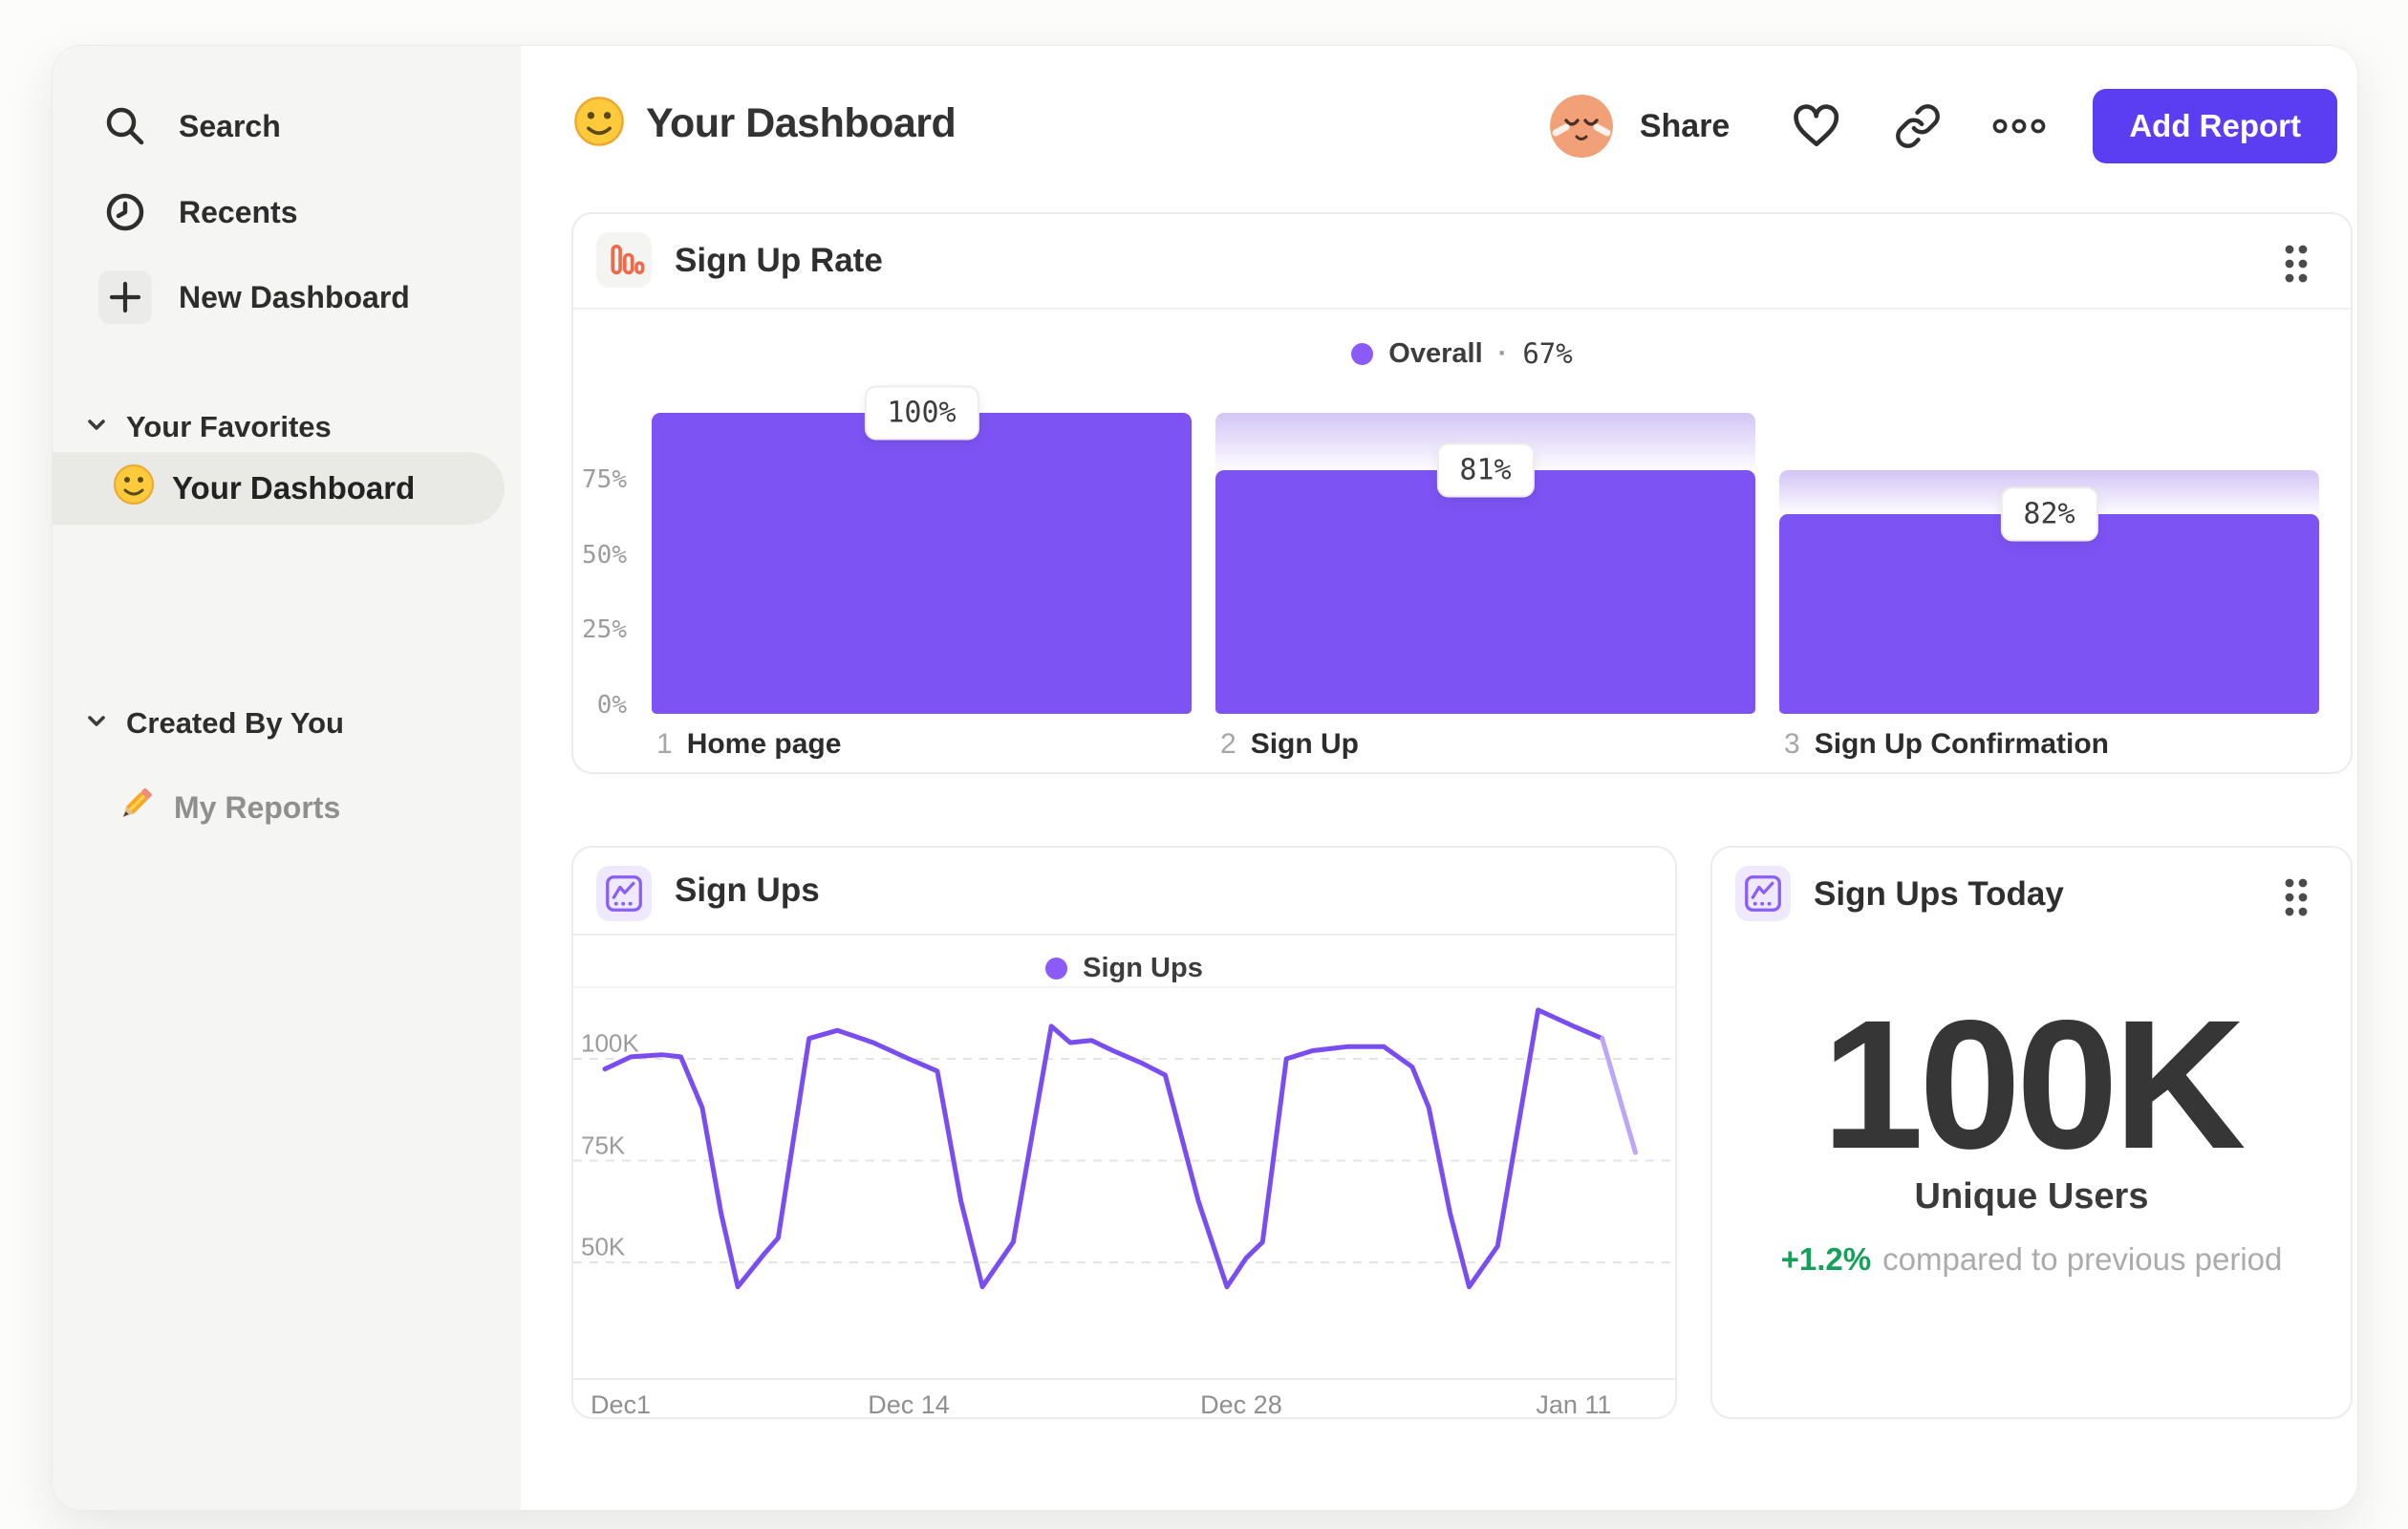 The width and height of the screenshot is (2408, 1529). Describe the element at coordinates (922, 413) in the screenshot. I see `funnel-value-chip: 100%` at that location.